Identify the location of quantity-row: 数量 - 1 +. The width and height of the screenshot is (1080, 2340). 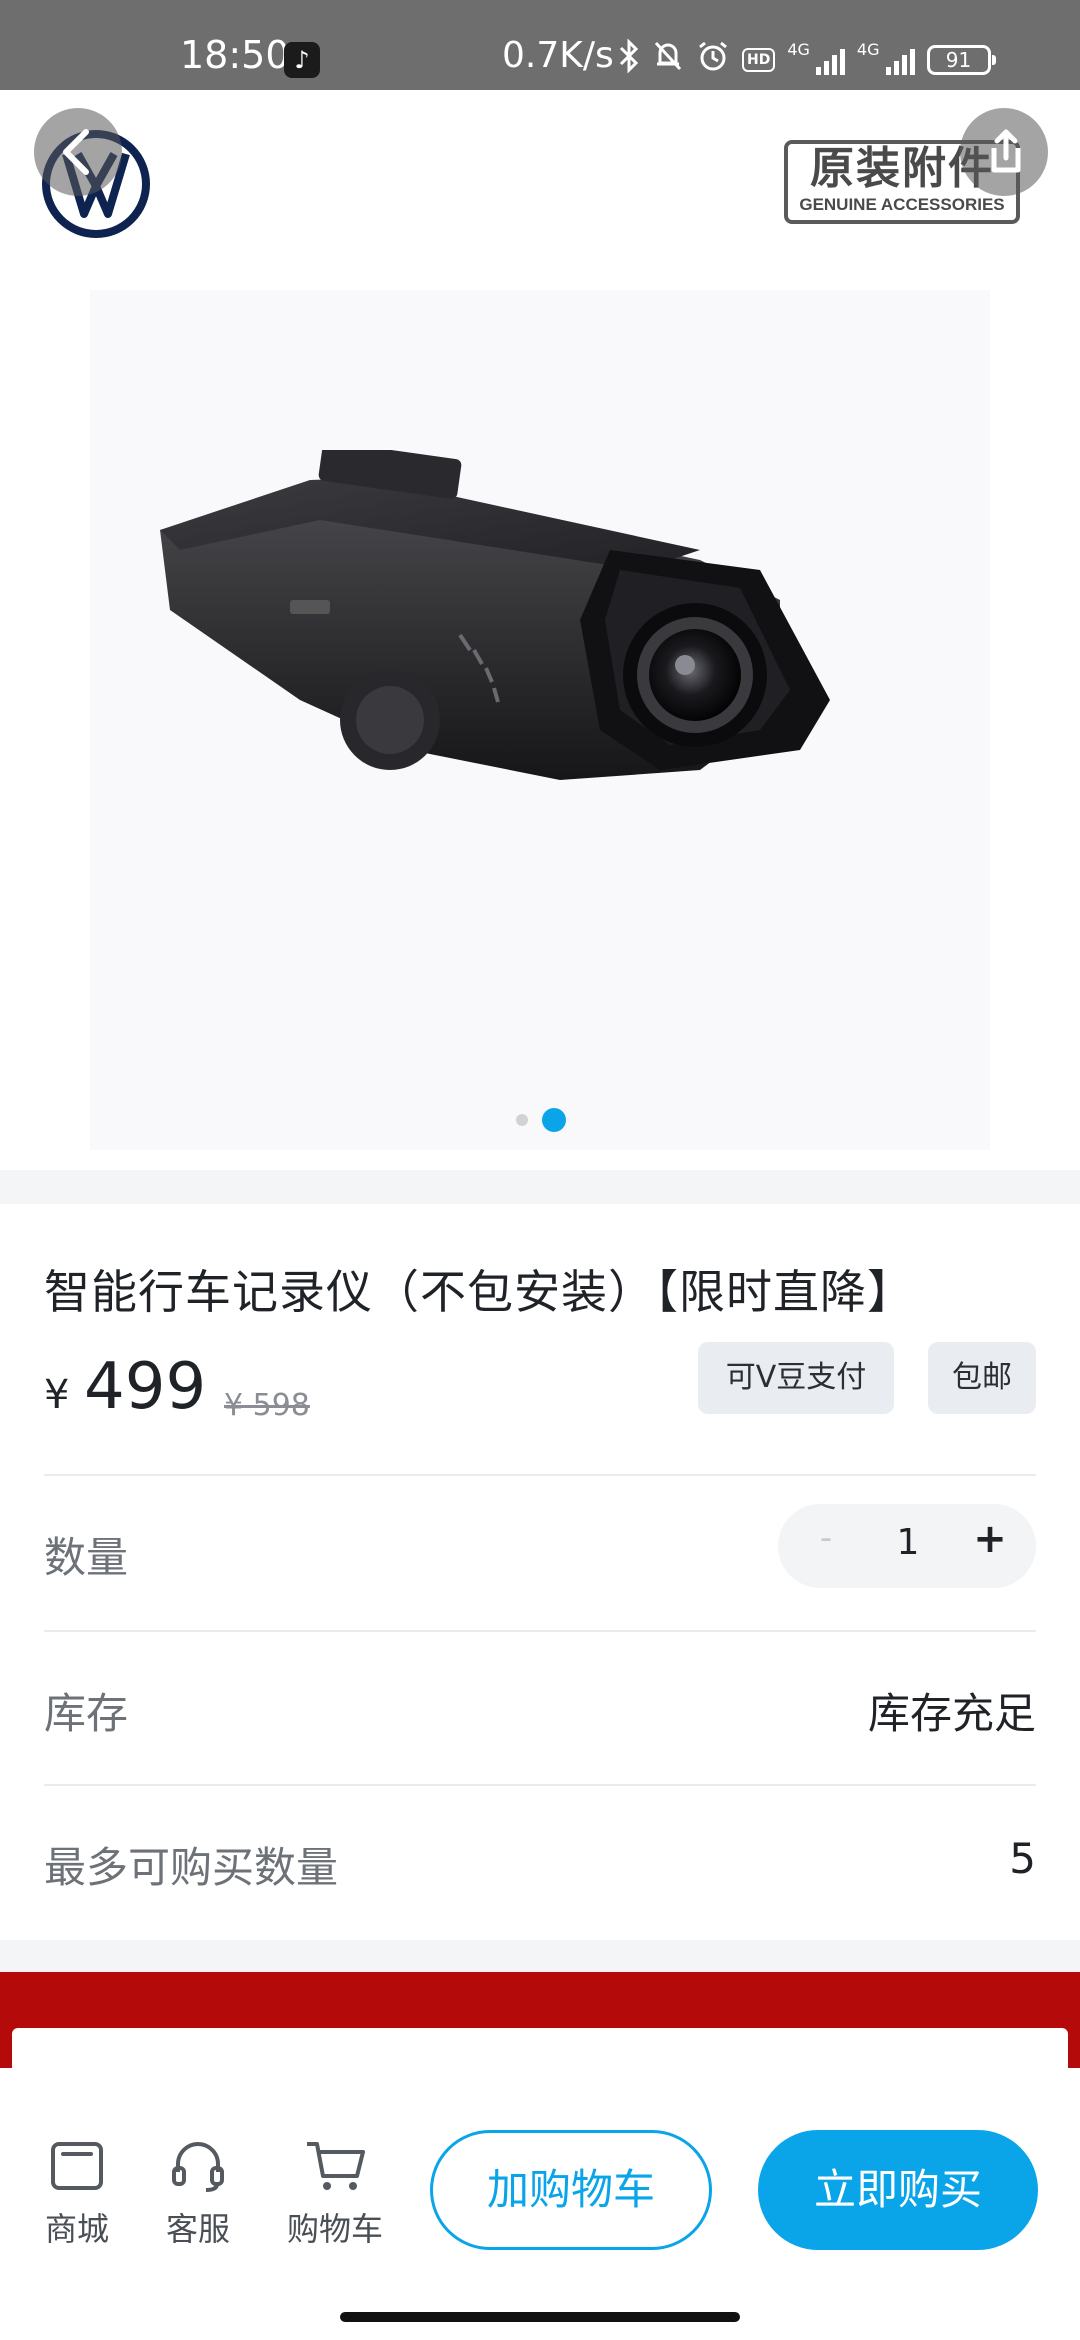
(540, 1551).